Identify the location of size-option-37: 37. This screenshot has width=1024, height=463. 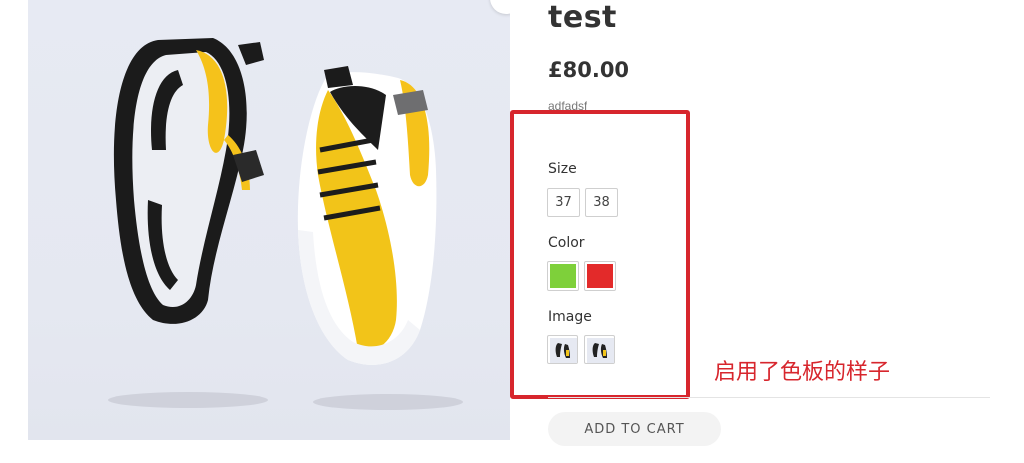
(563, 202).